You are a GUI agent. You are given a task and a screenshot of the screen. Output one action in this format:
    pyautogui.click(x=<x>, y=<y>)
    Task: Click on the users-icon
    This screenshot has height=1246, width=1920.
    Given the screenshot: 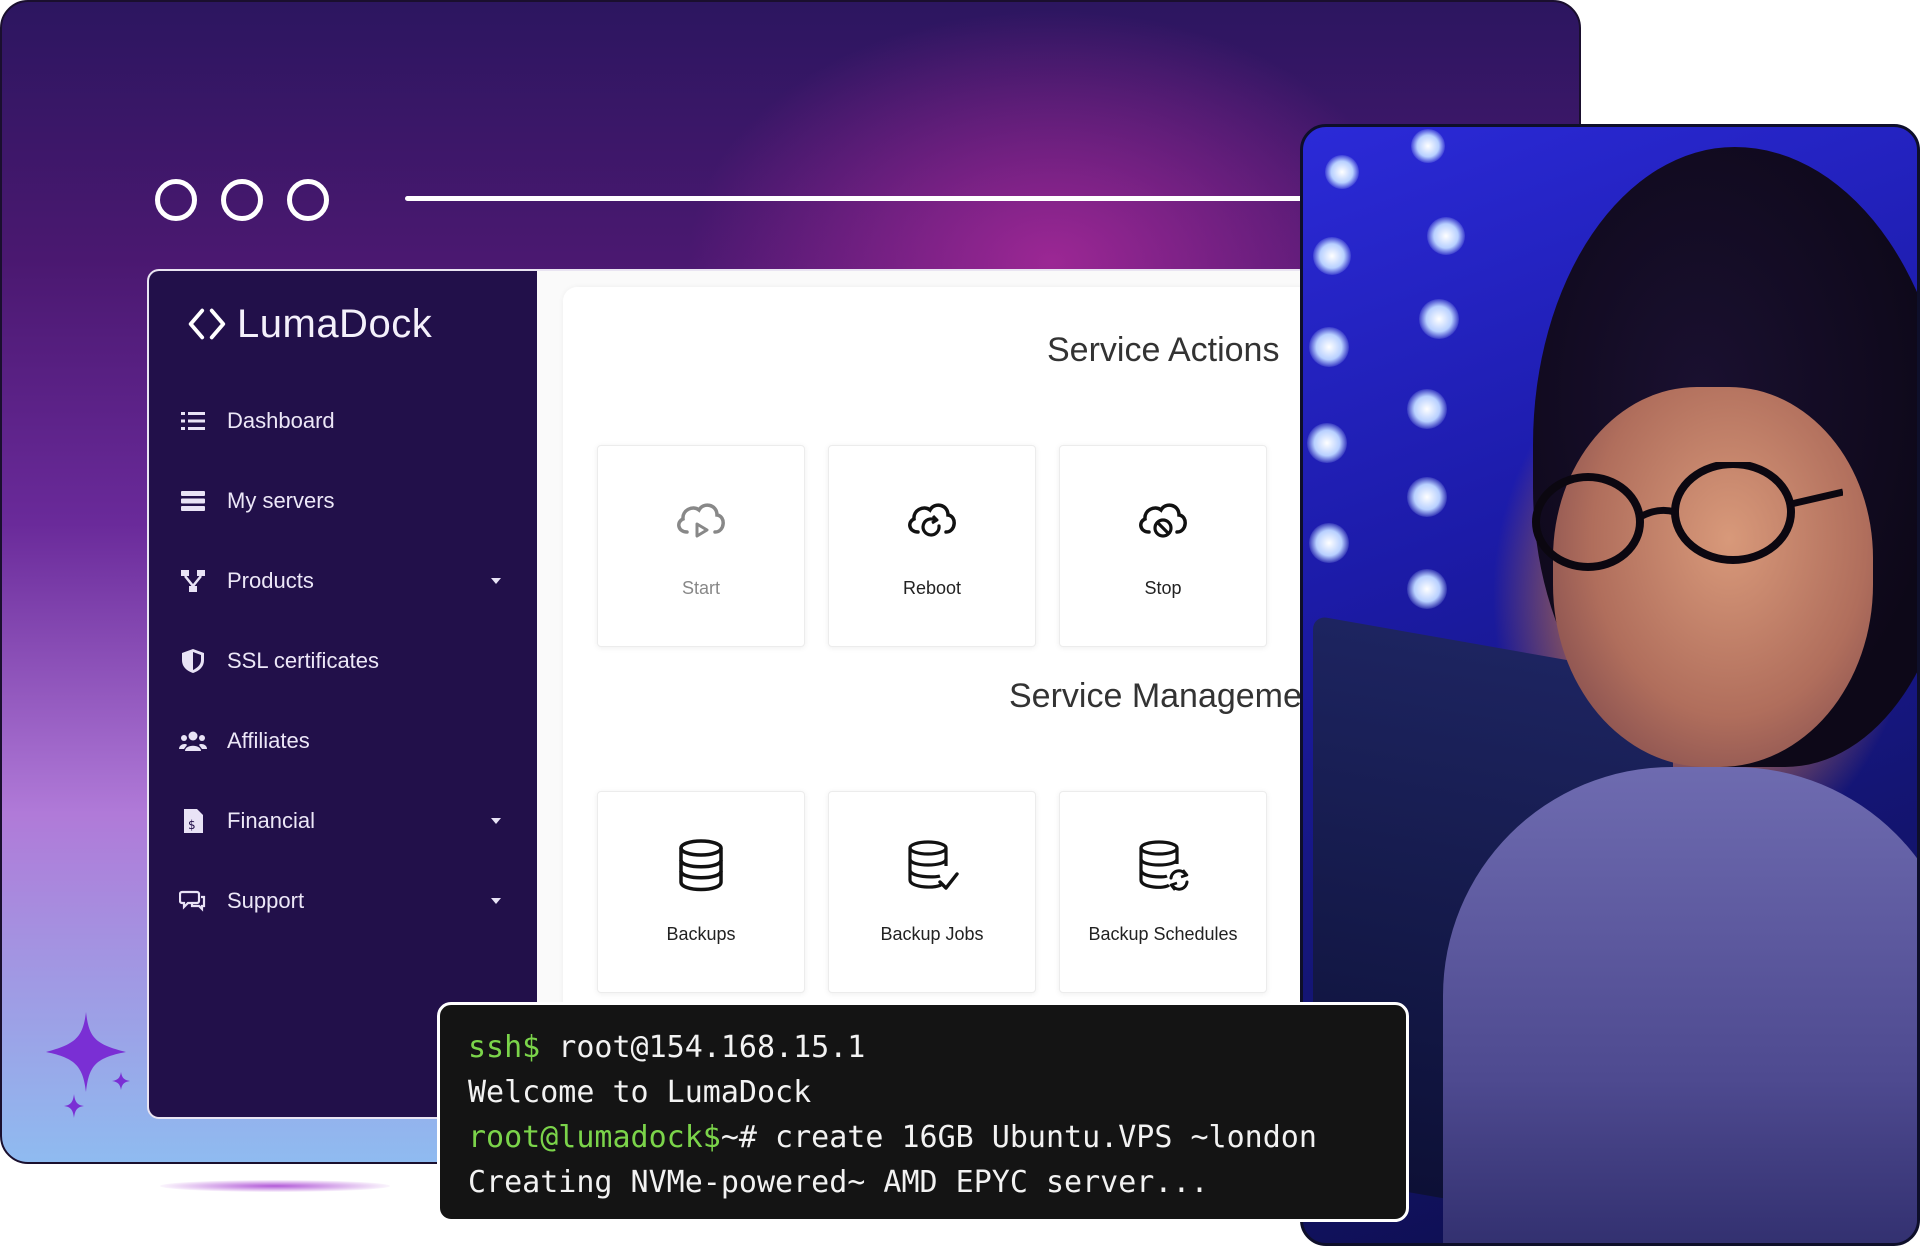 What is the action you would take?
    pyautogui.click(x=193, y=741)
    